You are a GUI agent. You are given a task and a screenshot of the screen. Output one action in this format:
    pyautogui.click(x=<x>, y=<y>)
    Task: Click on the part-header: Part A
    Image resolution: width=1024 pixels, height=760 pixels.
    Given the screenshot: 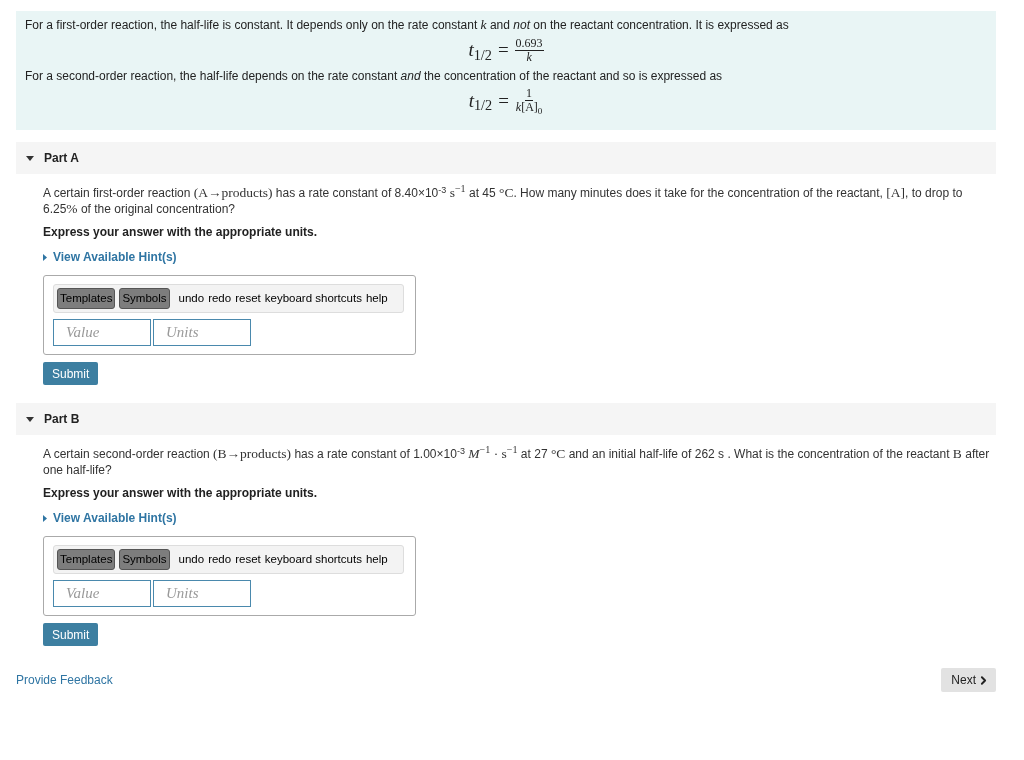 What is the action you would take?
    pyautogui.click(x=506, y=158)
    